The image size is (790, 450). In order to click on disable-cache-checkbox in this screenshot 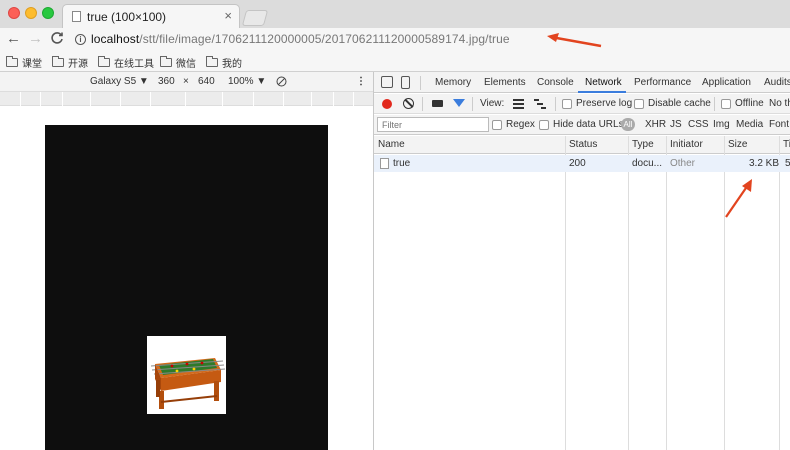, I will do `click(639, 104)`.